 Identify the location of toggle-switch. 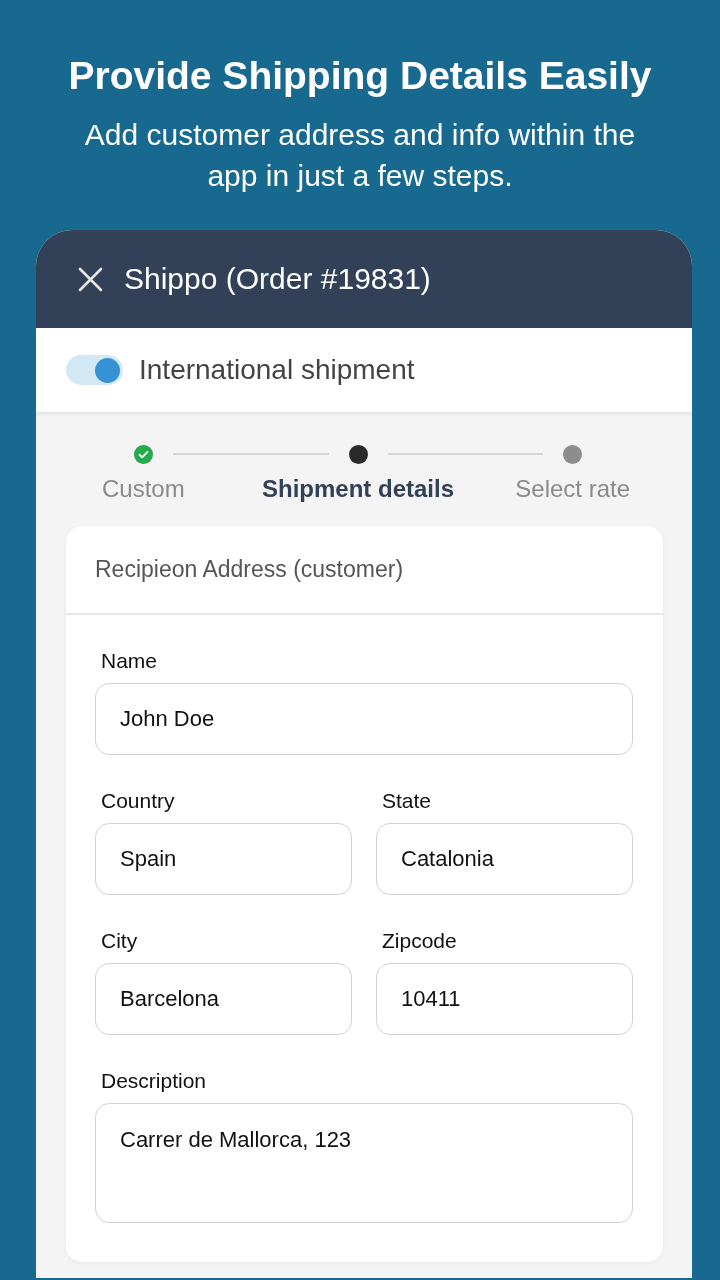
(94, 370).